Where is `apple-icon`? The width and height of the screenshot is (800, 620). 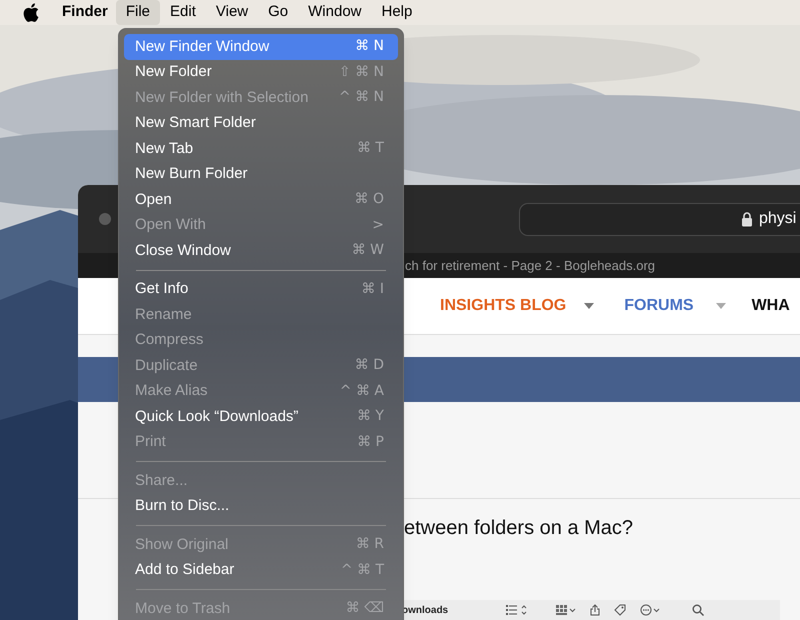
apple-icon is located at coordinates (31, 12).